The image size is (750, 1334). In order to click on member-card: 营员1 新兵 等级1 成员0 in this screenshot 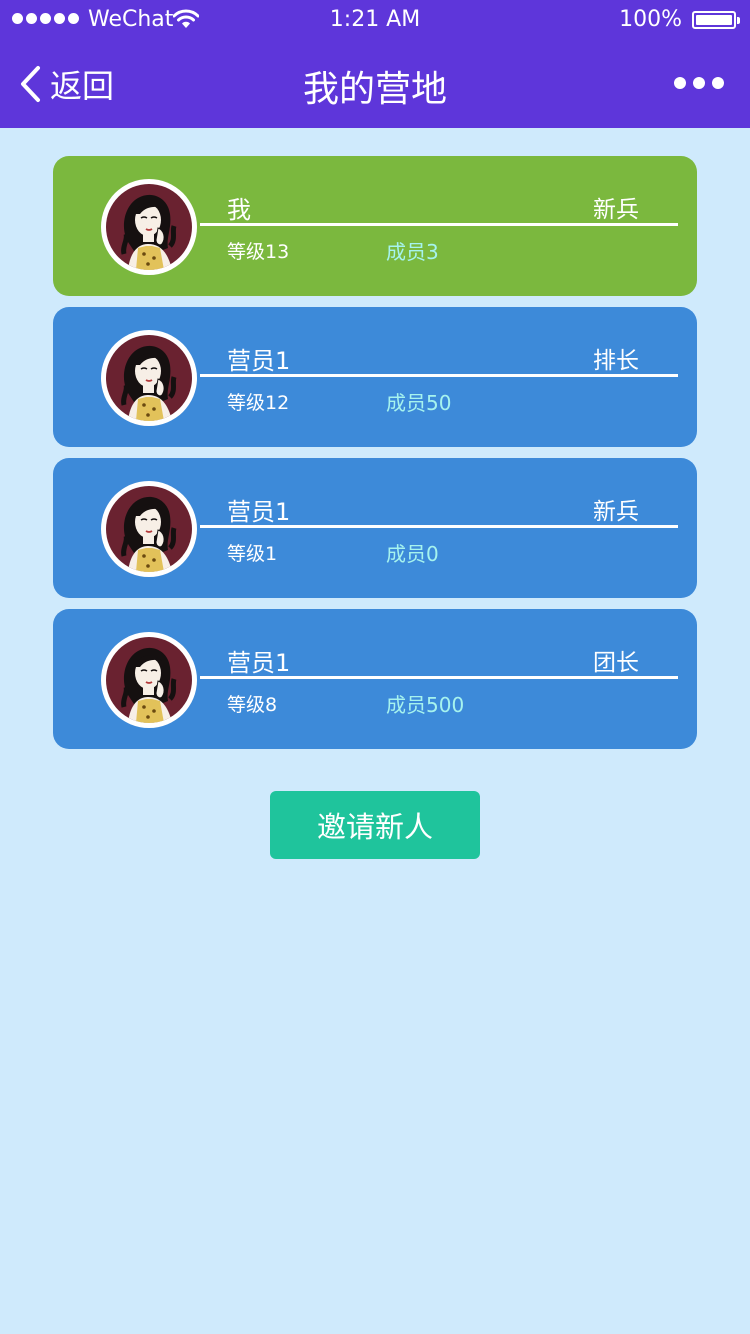, I will do `click(375, 528)`.